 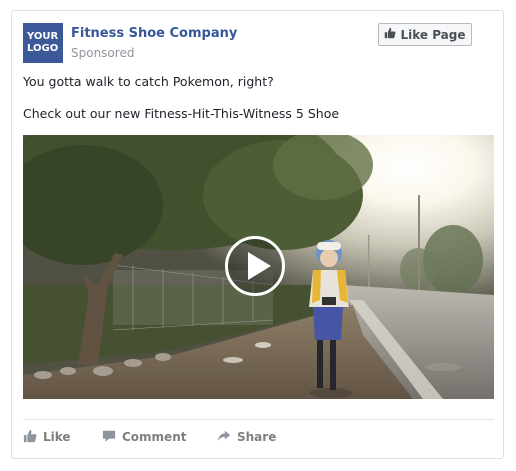 I want to click on action-divider, so click(x=258, y=419).